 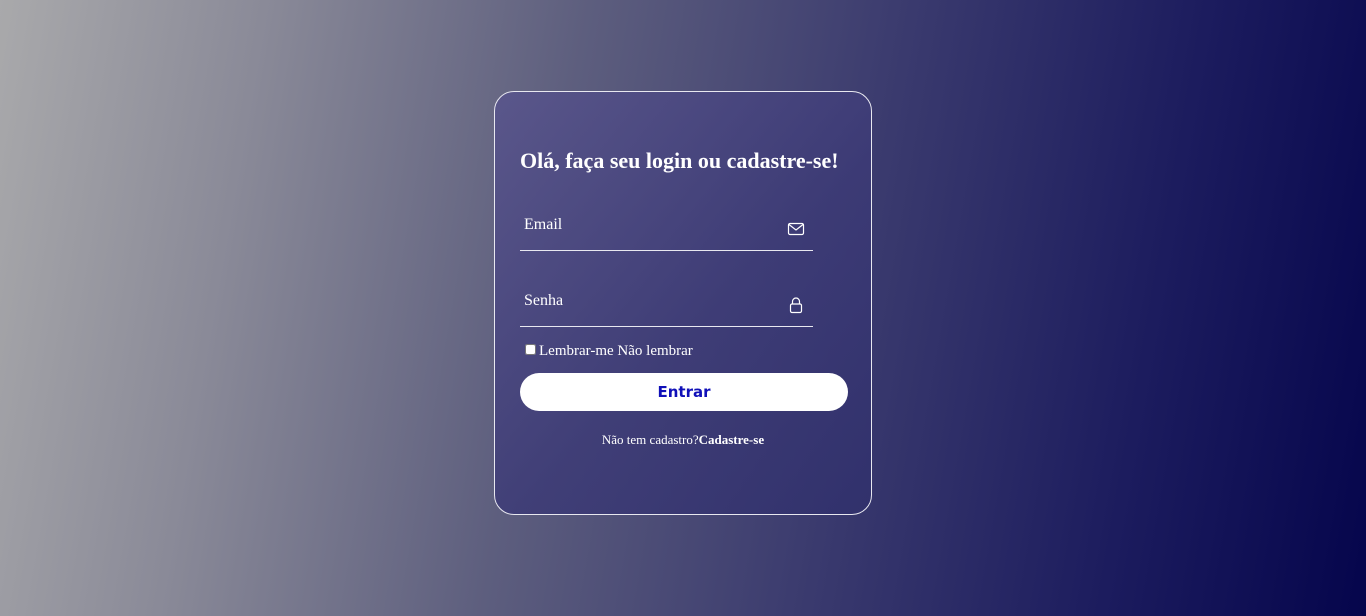 What do you see at coordinates (650, 439) in the screenshot?
I see `signup-prompt-text: Não tem cadastro?` at bounding box center [650, 439].